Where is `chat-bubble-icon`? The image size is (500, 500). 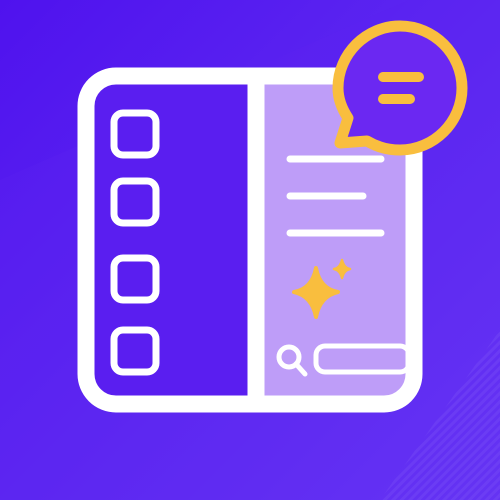
chat-bubble-icon is located at coordinates (400, 88).